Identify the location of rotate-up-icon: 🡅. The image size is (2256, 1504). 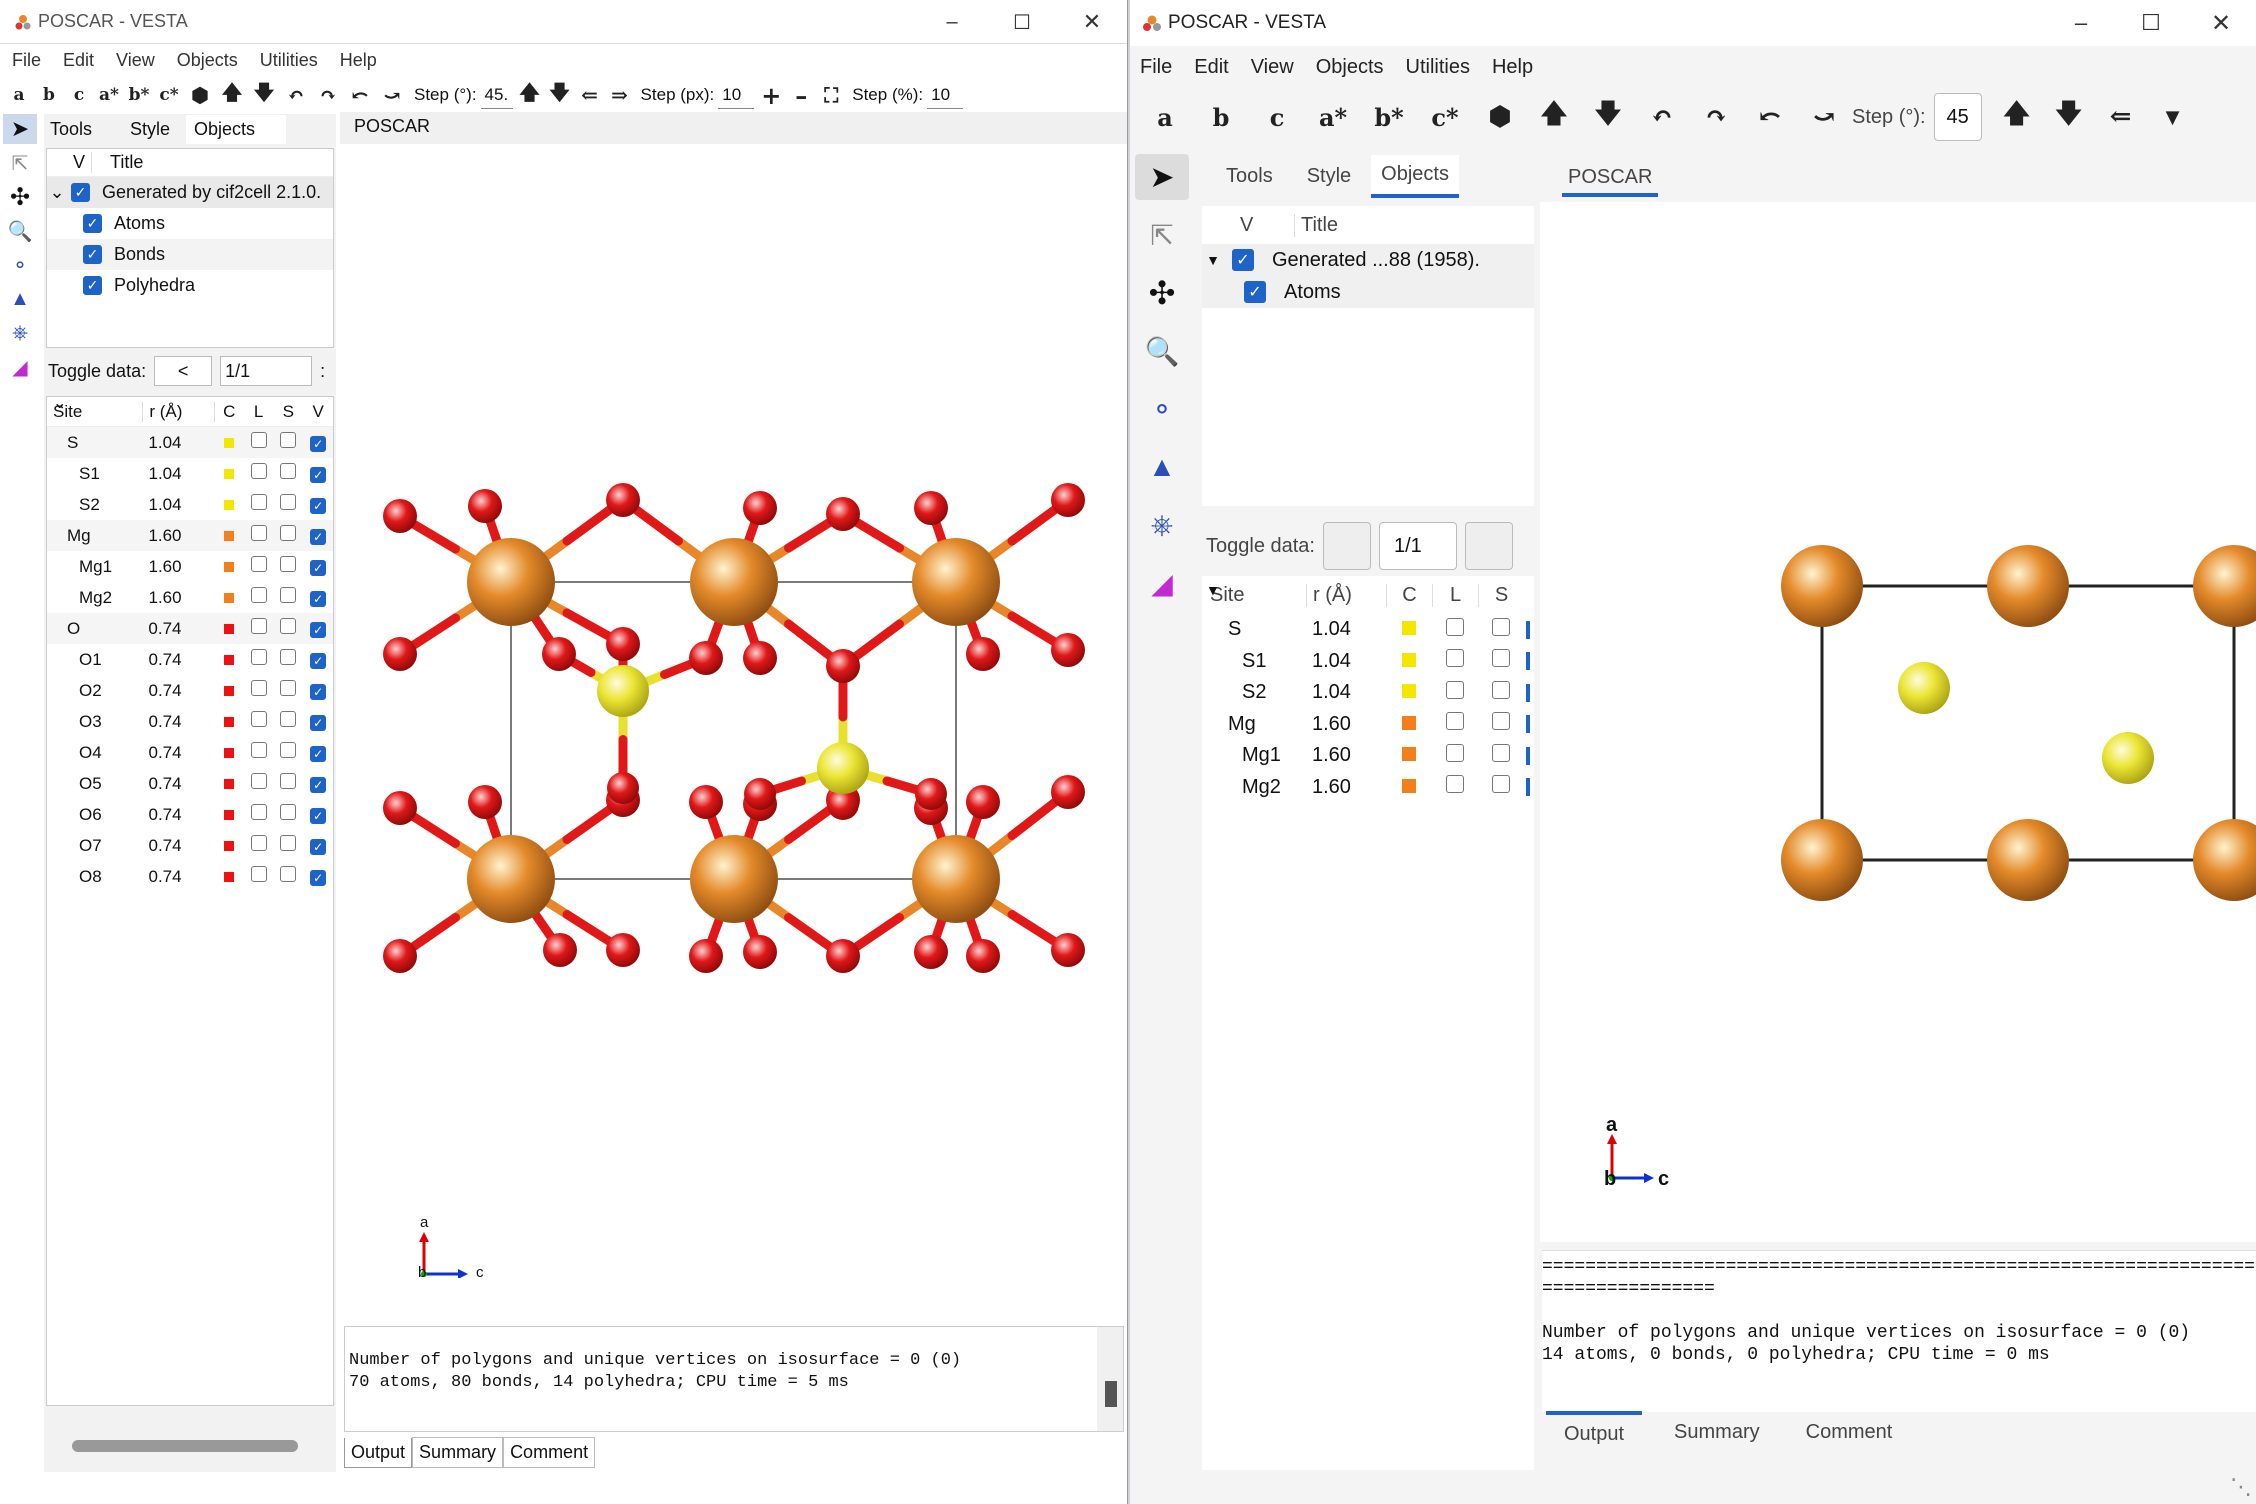
(232, 95).